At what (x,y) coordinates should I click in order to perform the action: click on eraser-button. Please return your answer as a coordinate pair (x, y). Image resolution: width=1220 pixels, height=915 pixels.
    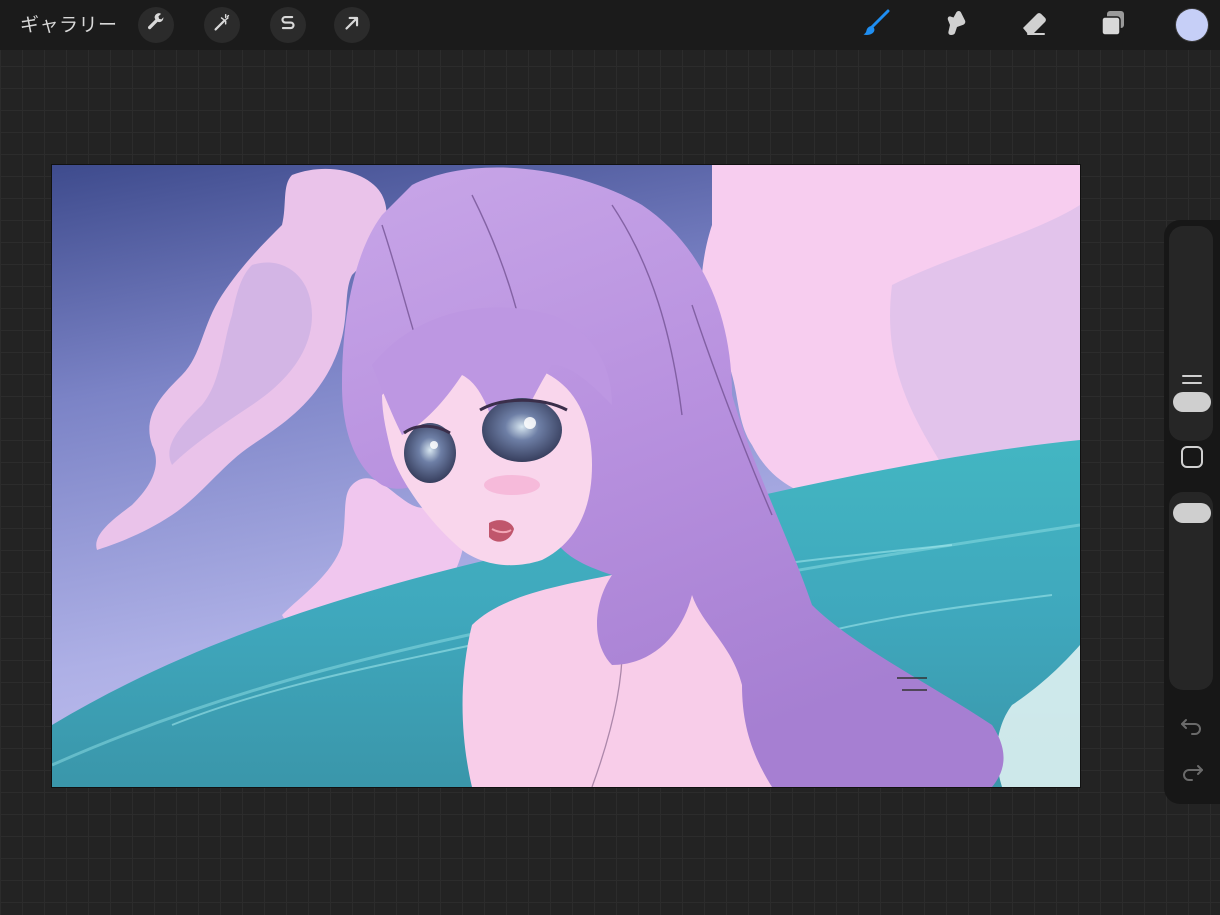
    Looking at the image, I should click on (1034, 25).